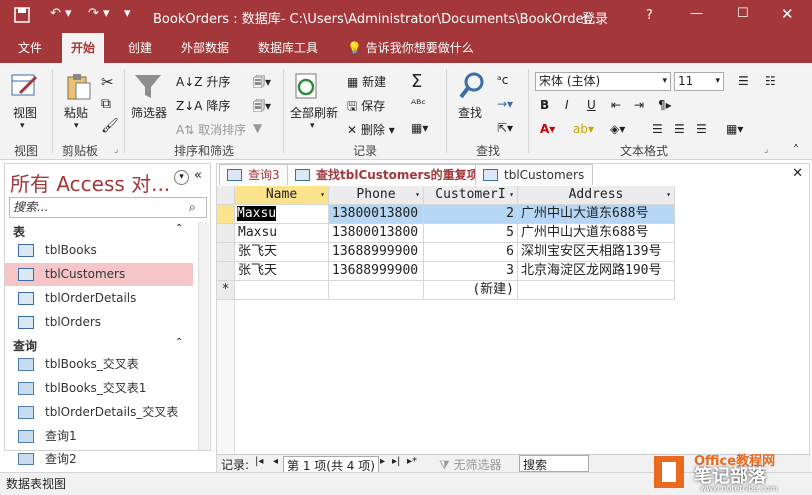 This screenshot has width=812, height=495. I want to click on new-row-marker: *, so click(226, 290).